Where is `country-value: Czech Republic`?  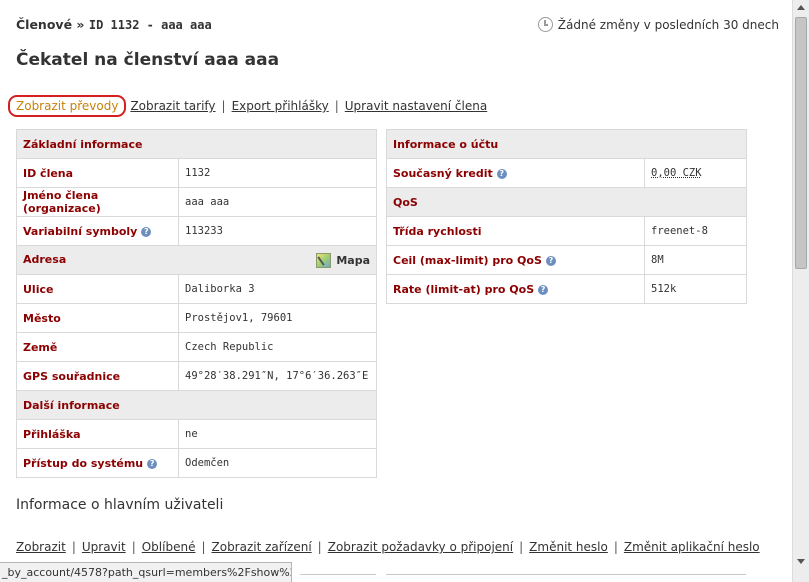
country-value: Czech Republic is located at coordinates (277, 347).